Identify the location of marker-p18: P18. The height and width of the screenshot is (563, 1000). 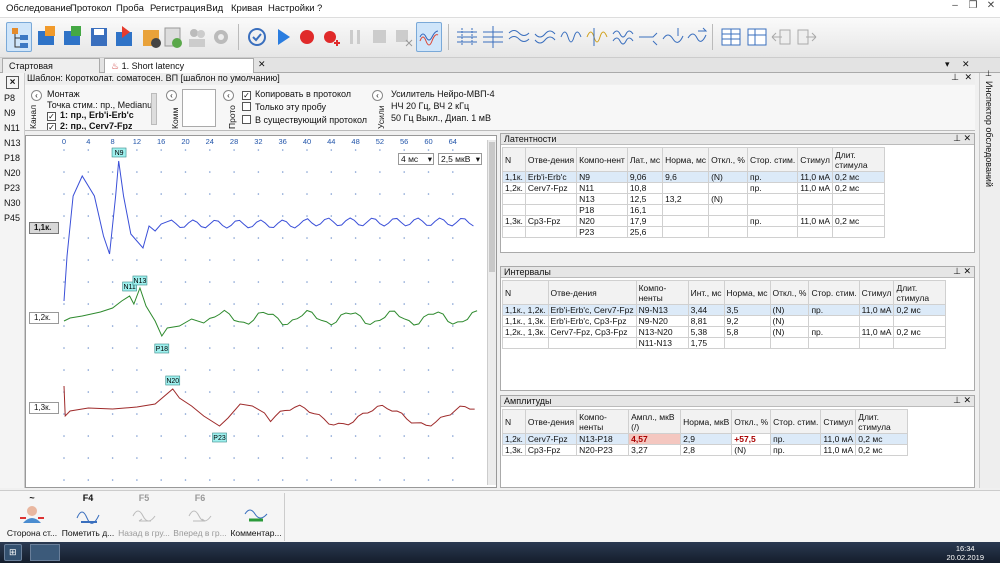
(162, 348).